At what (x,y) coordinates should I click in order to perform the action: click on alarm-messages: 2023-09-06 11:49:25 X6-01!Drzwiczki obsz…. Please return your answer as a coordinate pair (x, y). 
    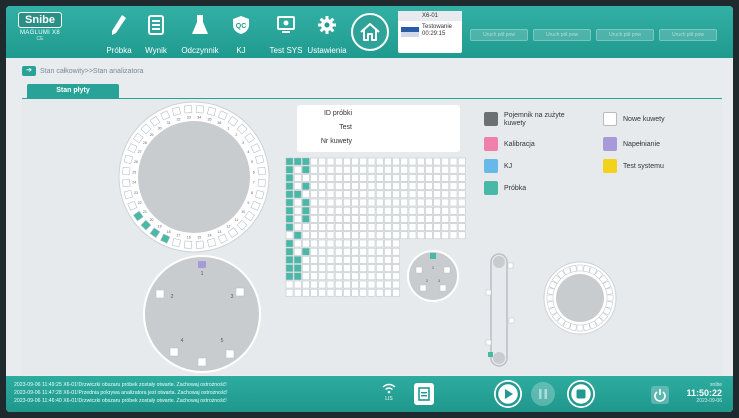
    Looking at the image, I should click on (121, 393).